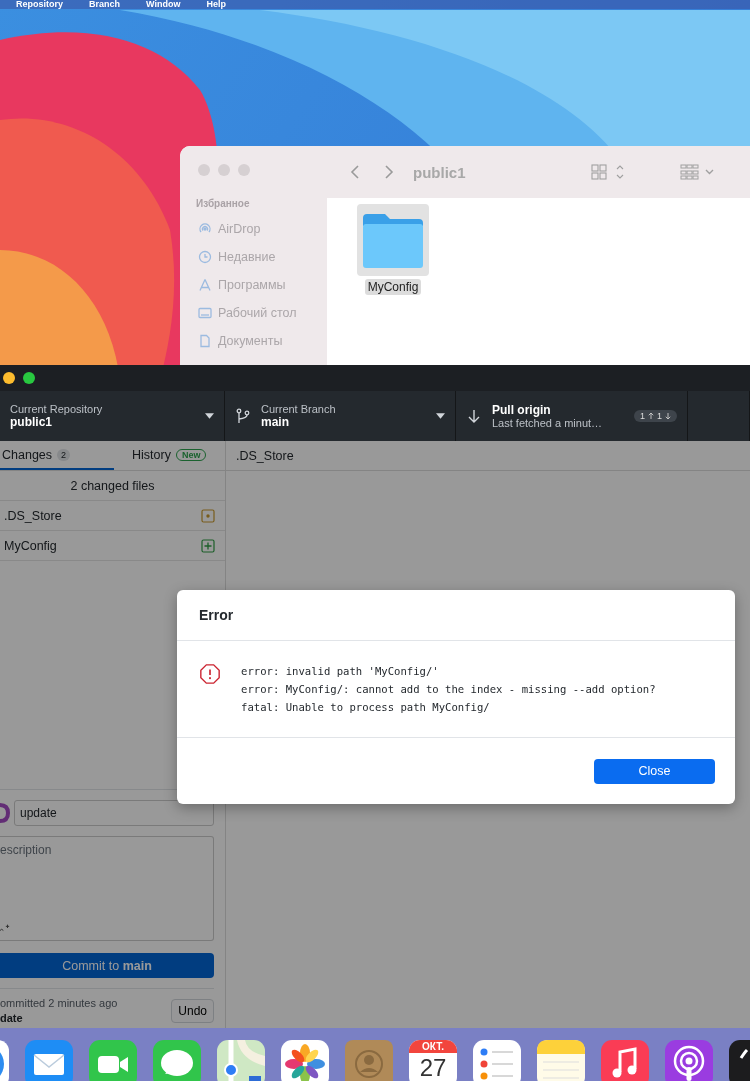 The image size is (750, 1081). I want to click on map-icon, so click(241, 1060).